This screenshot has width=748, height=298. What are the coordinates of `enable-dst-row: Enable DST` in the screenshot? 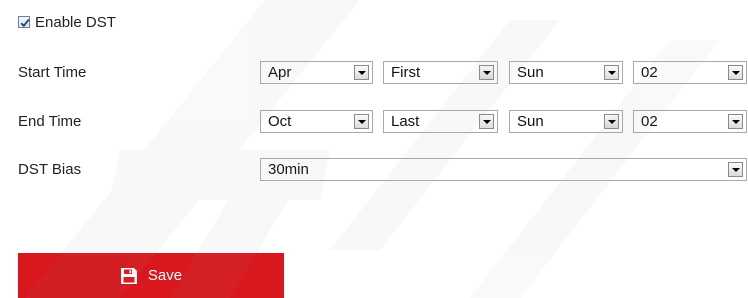 It's located at (67, 22).